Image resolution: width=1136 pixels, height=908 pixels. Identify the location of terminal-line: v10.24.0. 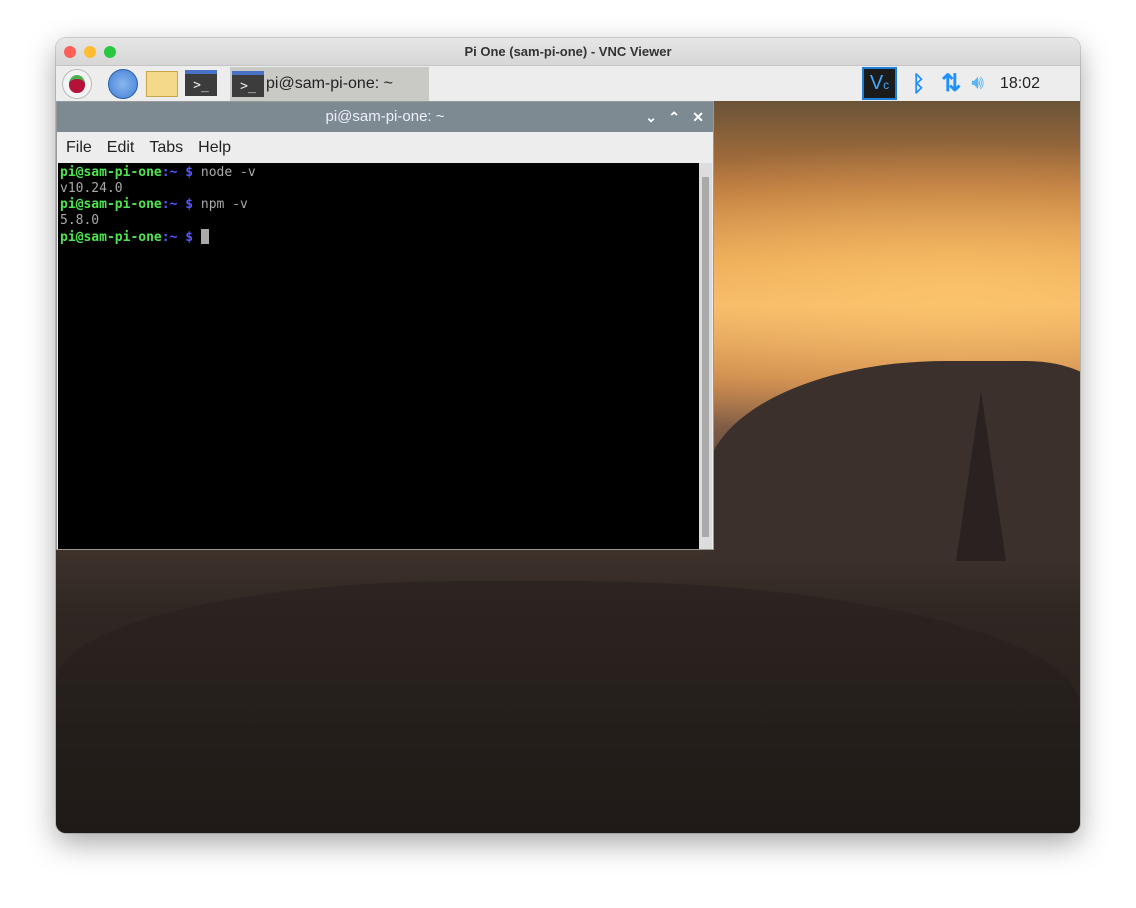
(91, 188).